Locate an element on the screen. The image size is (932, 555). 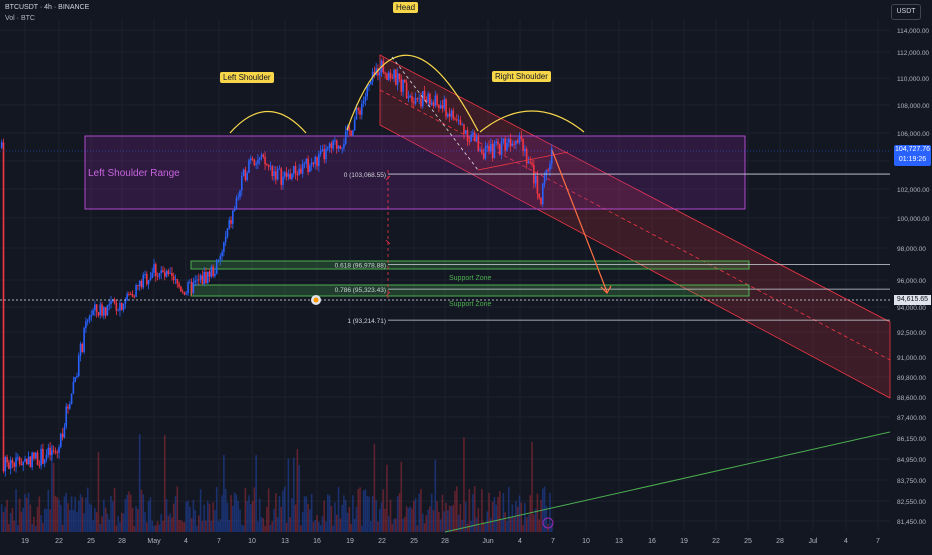
y-tick-label: 100,000.00 is located at coordinates (913, 219).